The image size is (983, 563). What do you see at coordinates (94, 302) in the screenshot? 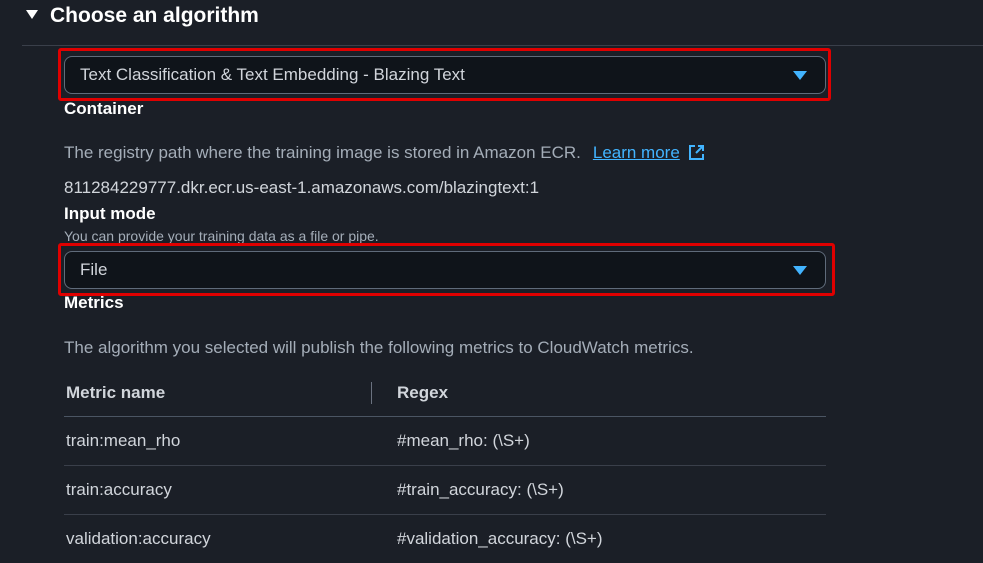
I see `metrics-label: Metrics` at bounding box center [94, 302].